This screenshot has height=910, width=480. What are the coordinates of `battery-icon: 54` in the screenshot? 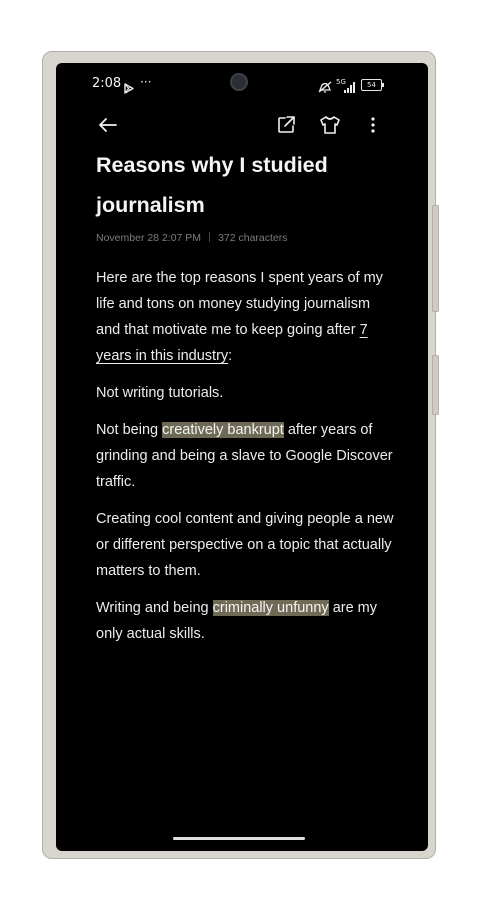 It's located at (372, 85).